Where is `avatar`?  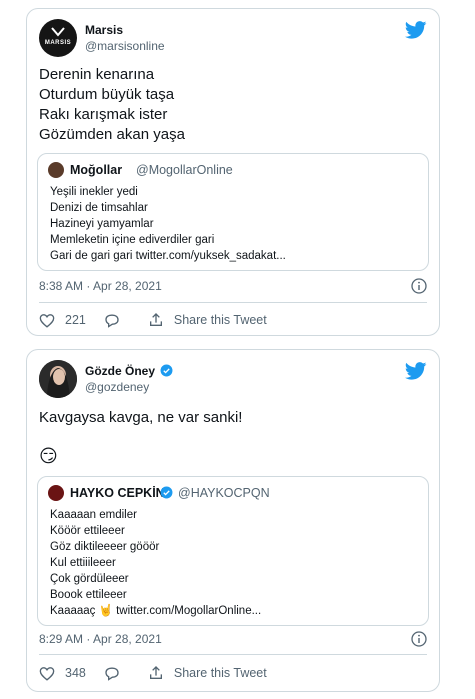 avatar is located at coordinates (58, 379).